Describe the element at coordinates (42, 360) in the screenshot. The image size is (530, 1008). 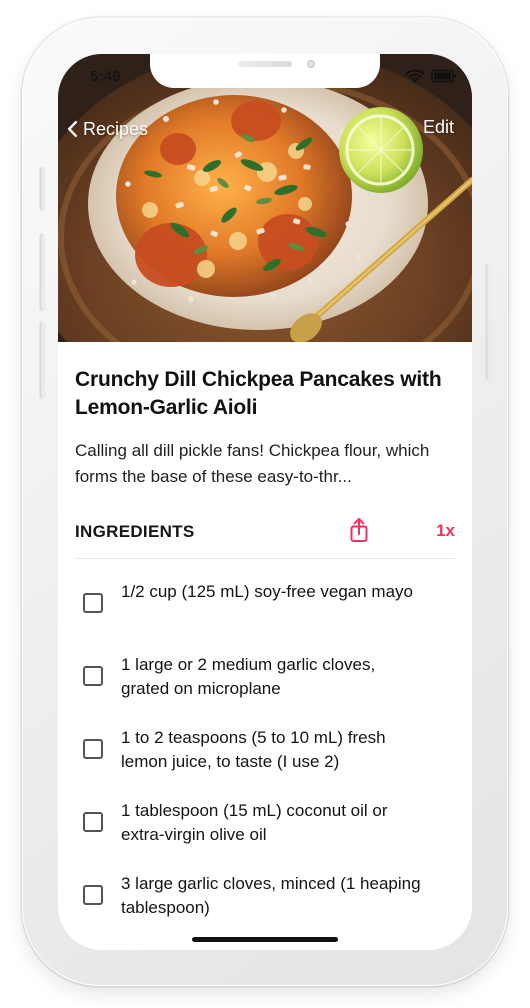
I see `volume-down-button` at that location.